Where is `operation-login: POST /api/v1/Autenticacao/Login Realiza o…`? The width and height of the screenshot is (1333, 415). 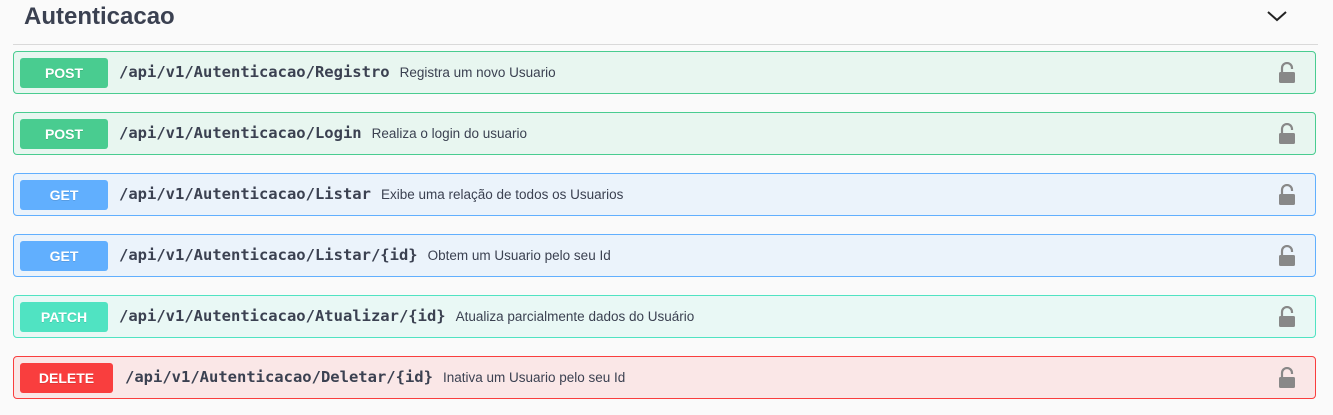
operation-login: POST /api/v1/Autenticacao/Login Realiza o… is located at coordinates (664, 133).